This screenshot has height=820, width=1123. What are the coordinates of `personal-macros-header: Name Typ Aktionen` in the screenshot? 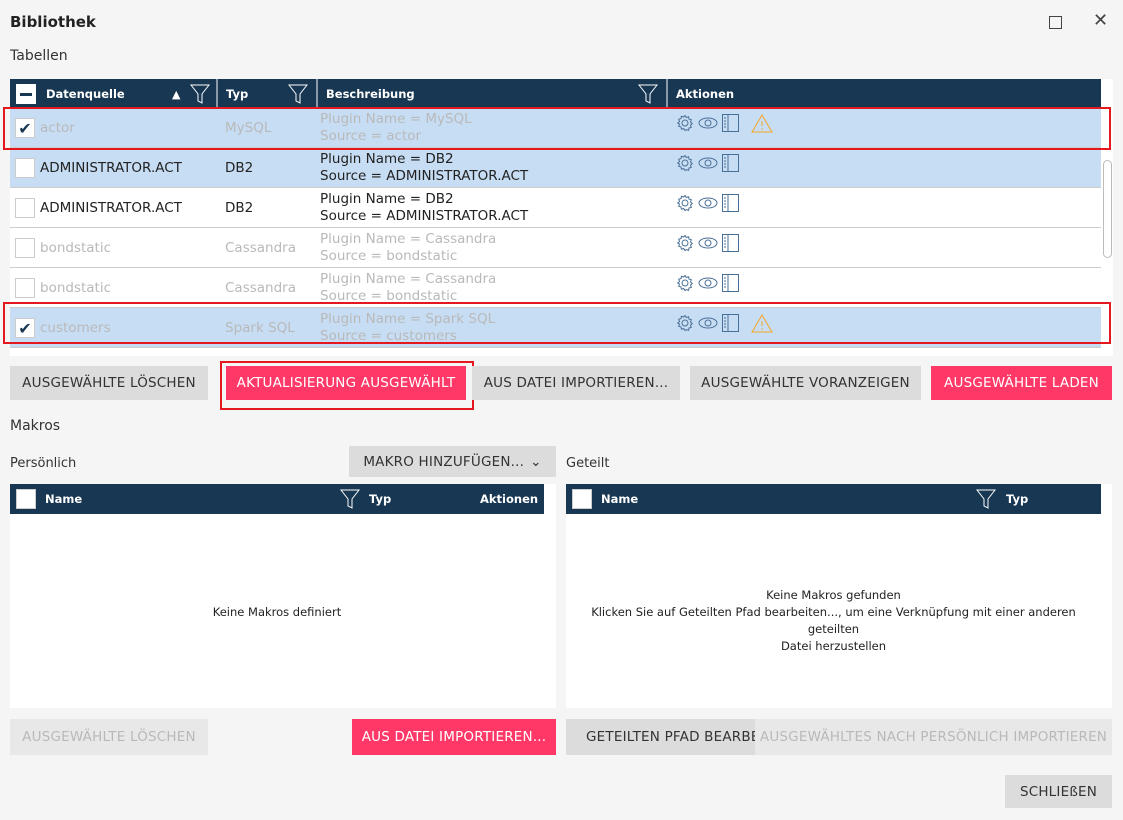 It's located at (277, 499).